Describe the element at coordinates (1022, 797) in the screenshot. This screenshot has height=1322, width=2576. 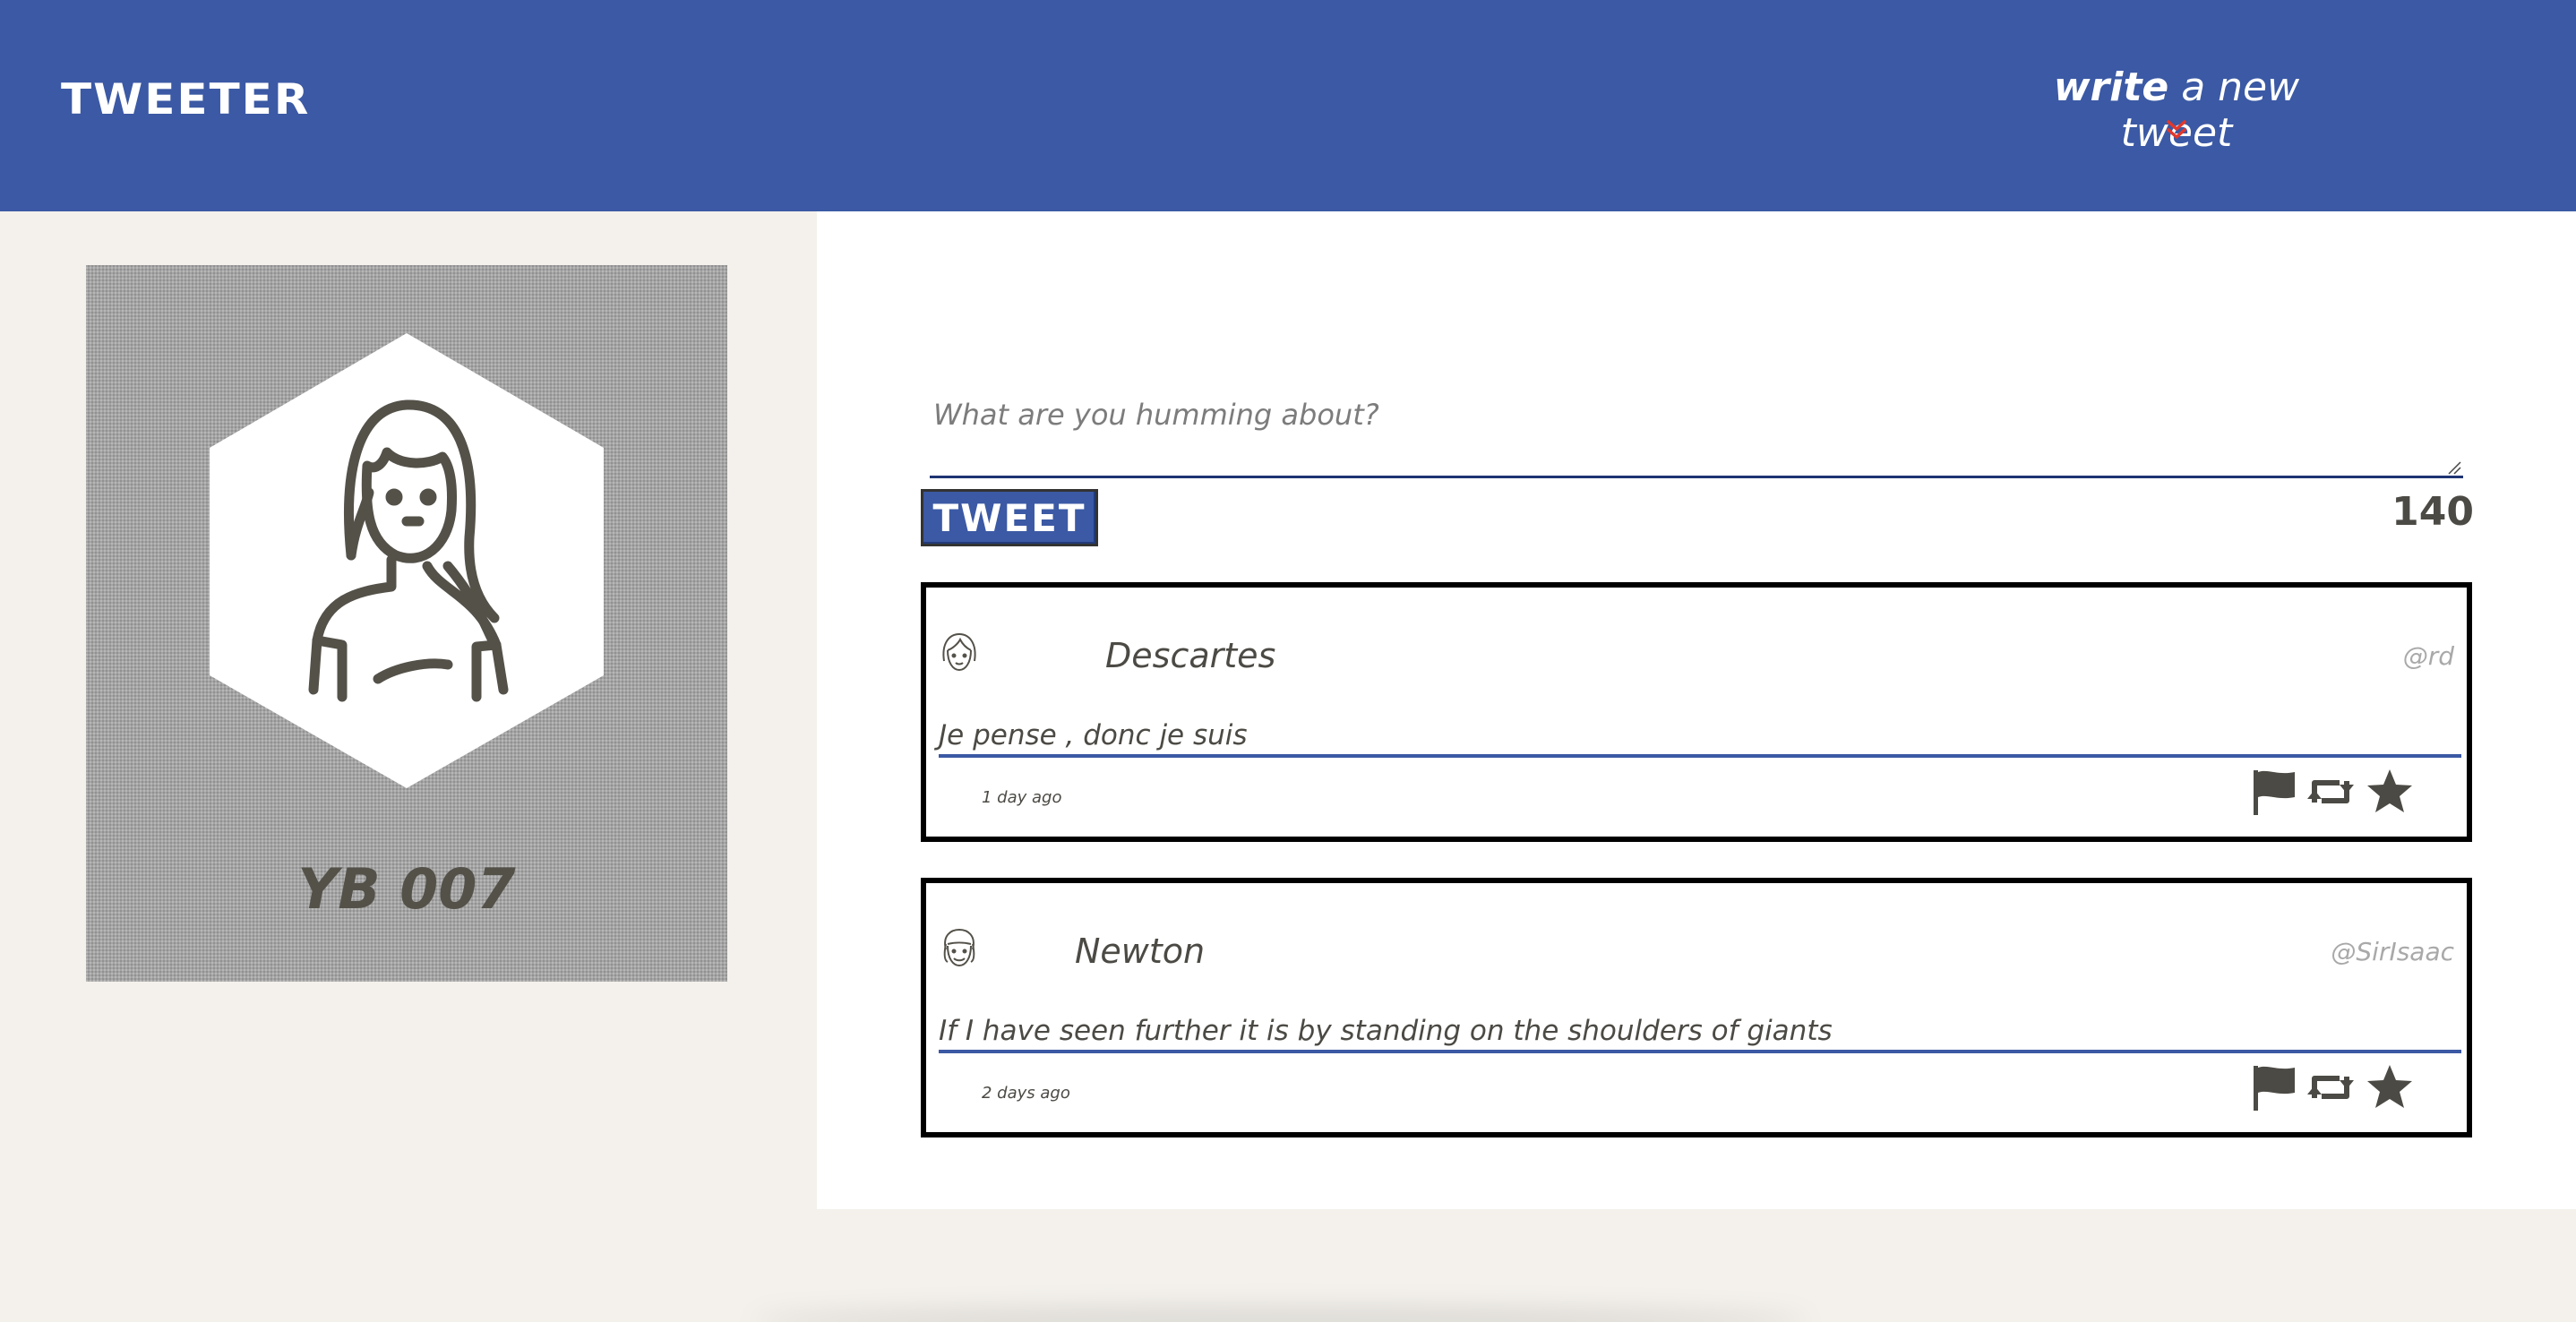
I see `tweet-timestamp: 1 day ago` at that location.